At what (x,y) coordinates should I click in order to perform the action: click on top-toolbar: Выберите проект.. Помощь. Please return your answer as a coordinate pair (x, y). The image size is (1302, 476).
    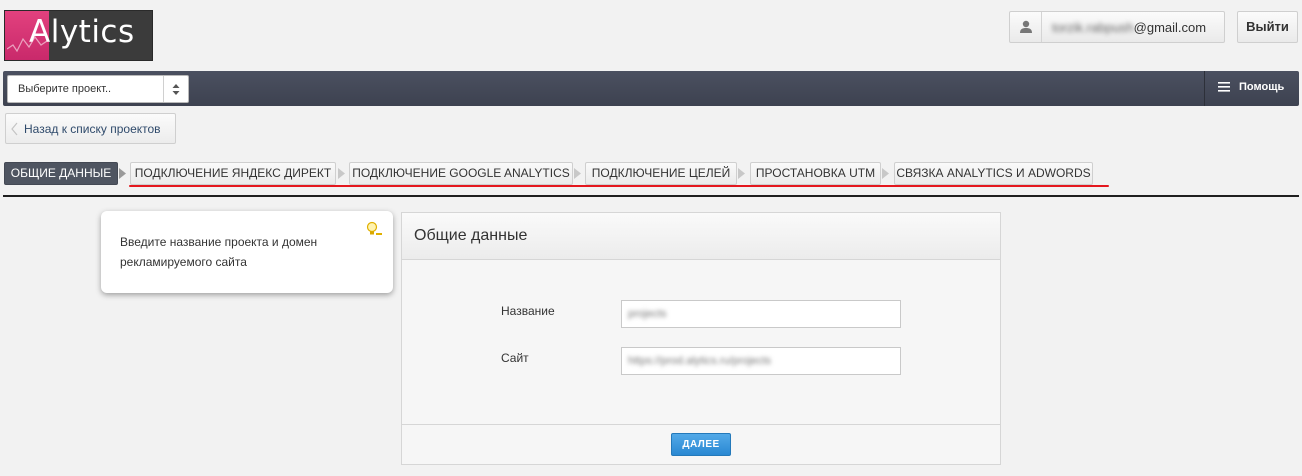
    Looking at the image, I should click on (651, 88).